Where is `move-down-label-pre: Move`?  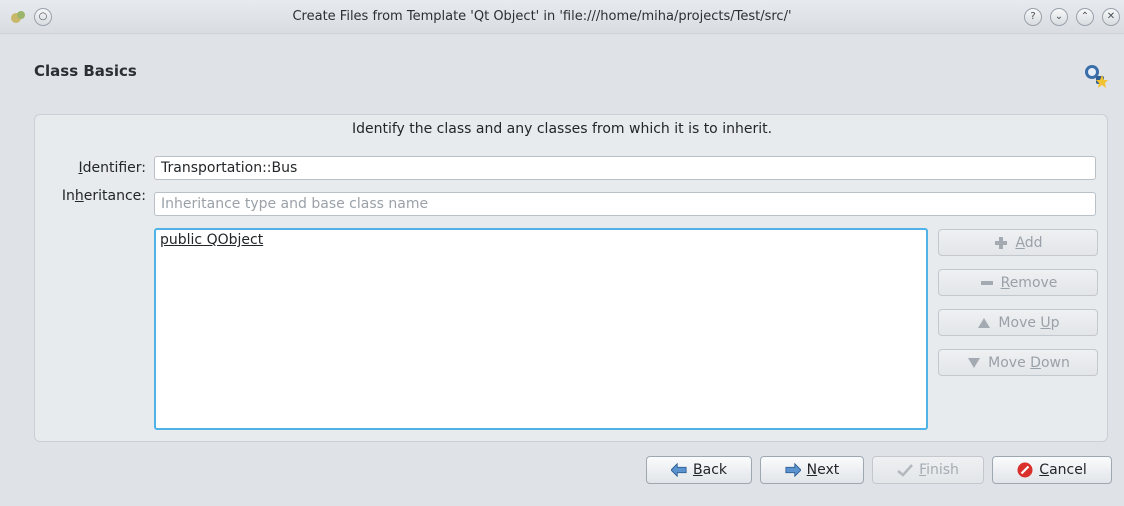
move-down-label-pre: Move is located at coordinates (1009, 362).